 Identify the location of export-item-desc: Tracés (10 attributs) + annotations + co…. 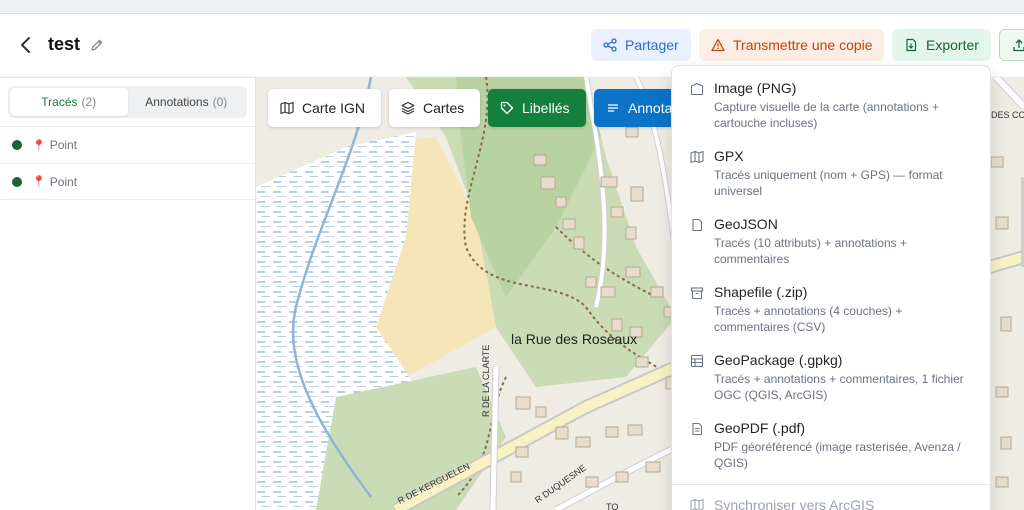
(810, 251).